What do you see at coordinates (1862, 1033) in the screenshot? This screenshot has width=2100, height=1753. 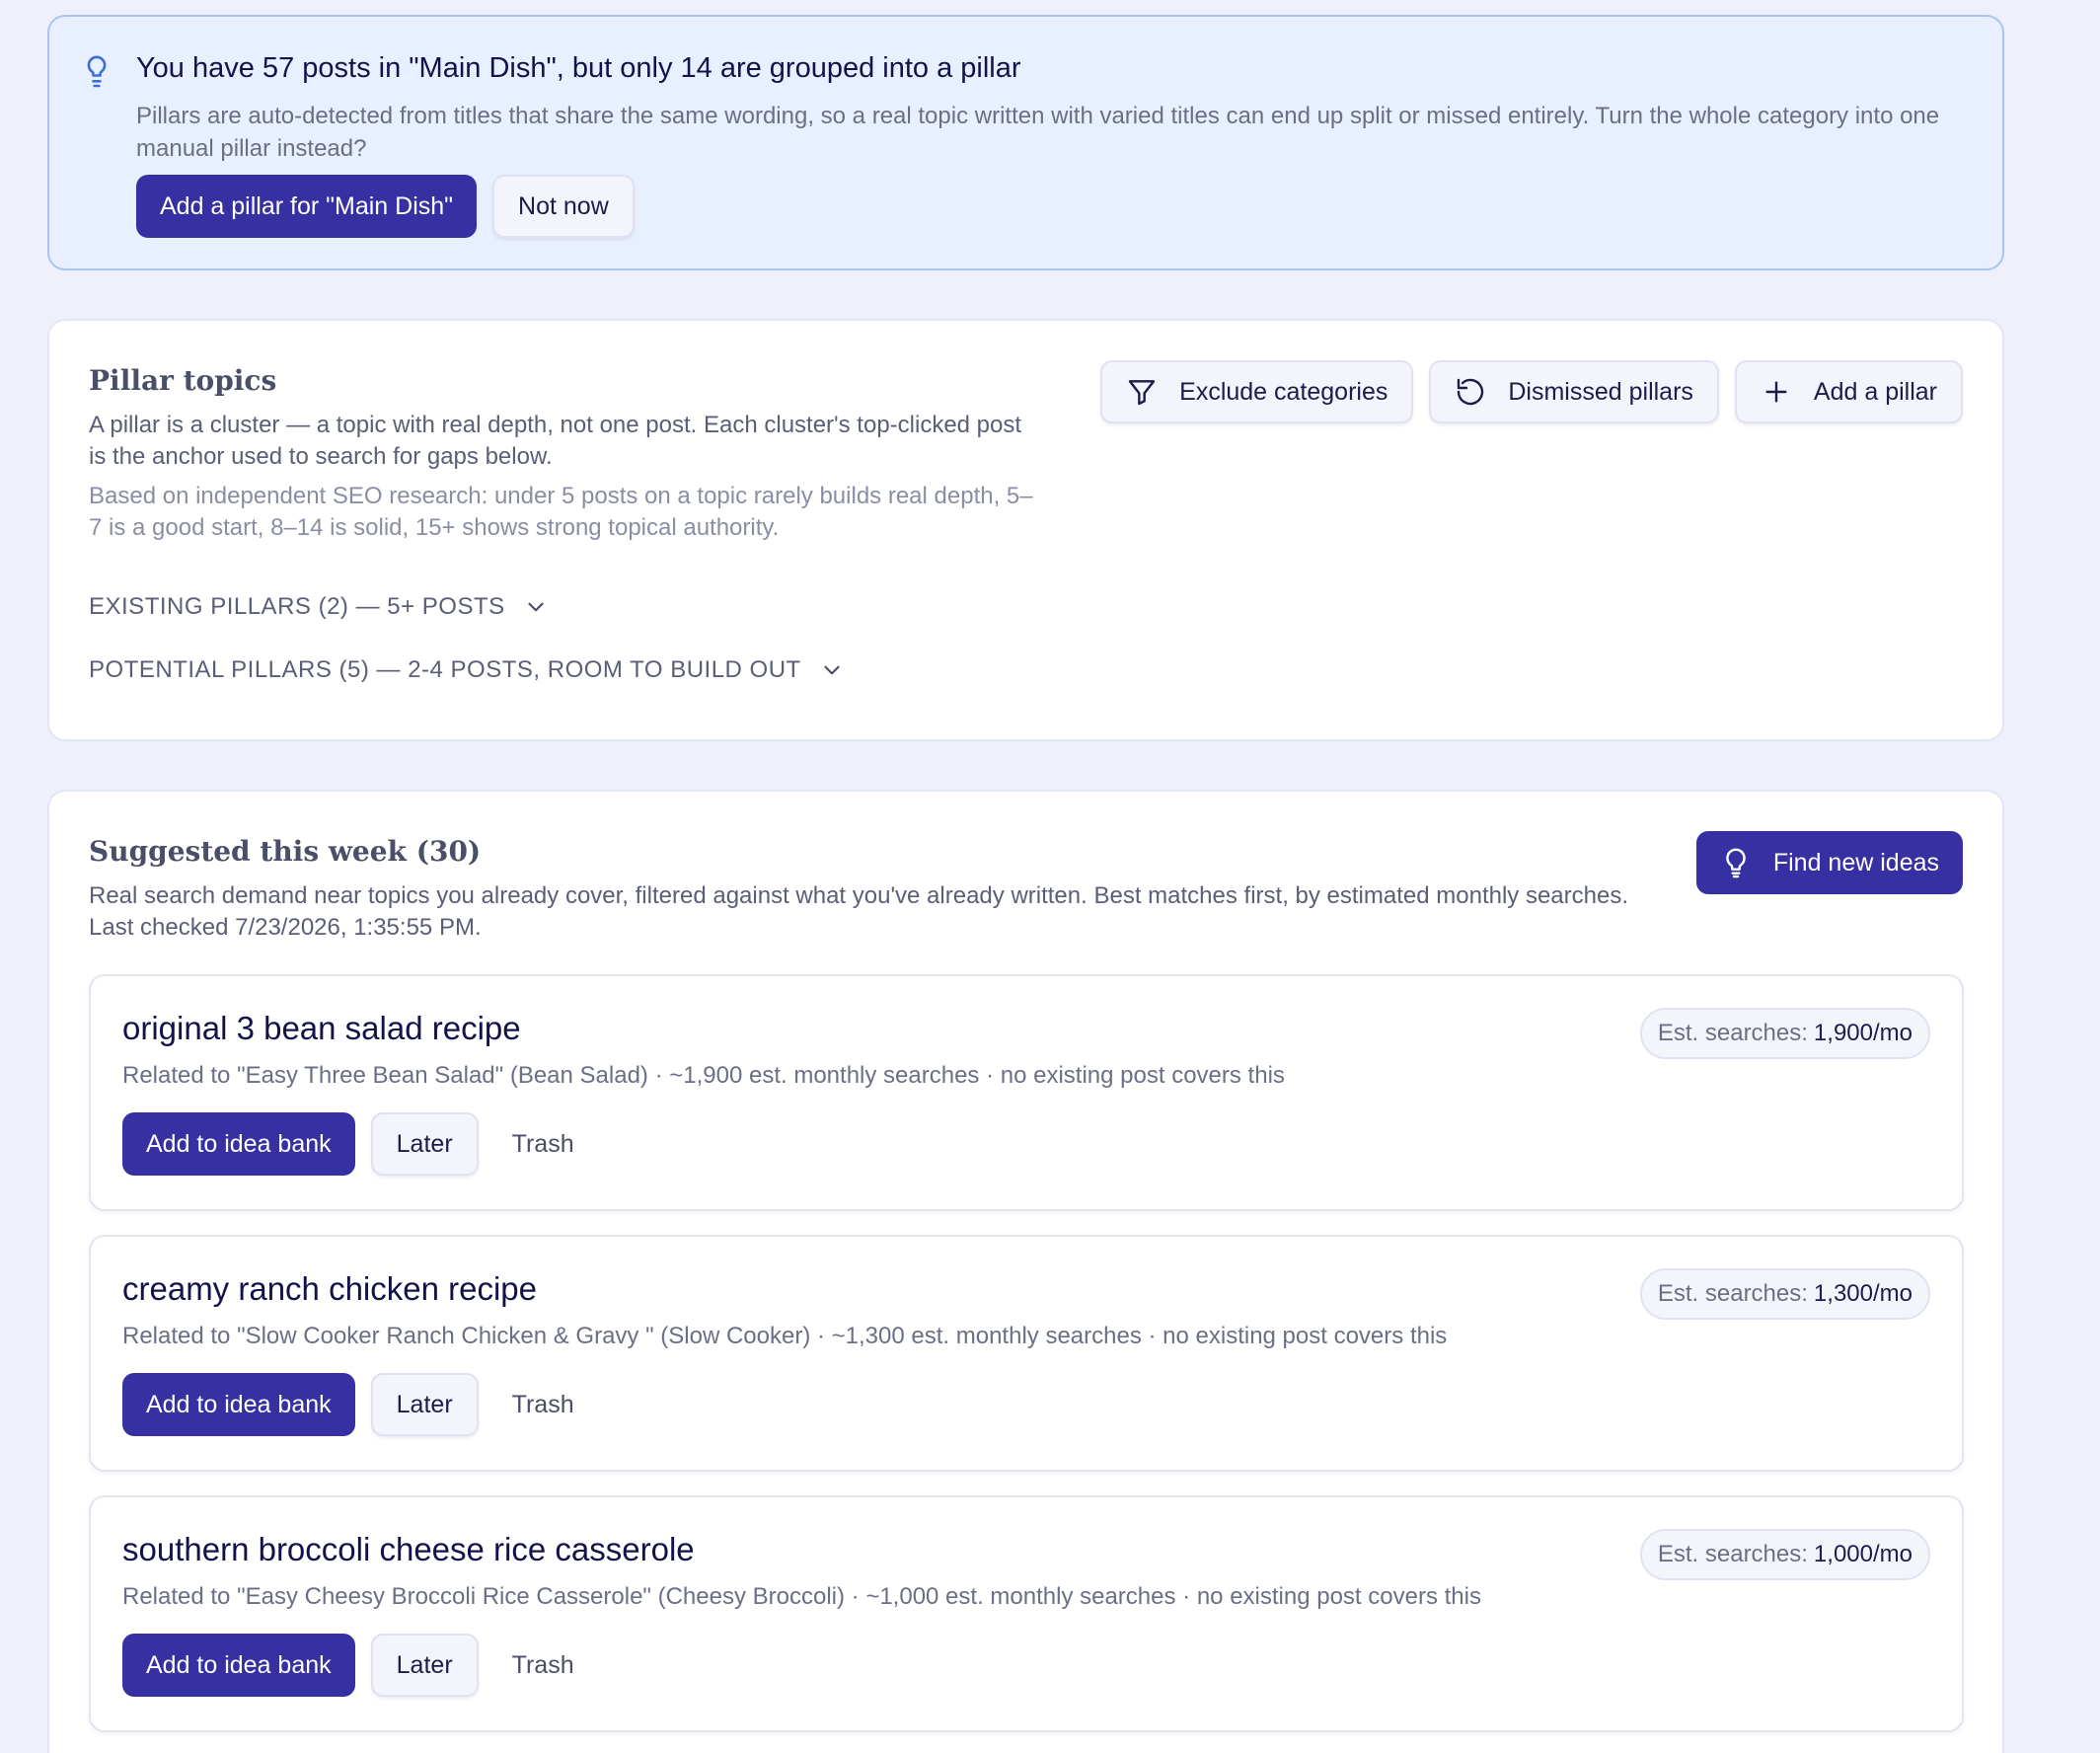 I see `est-searches-value: 1,900/mo` at bounding box center [1862, 1033].